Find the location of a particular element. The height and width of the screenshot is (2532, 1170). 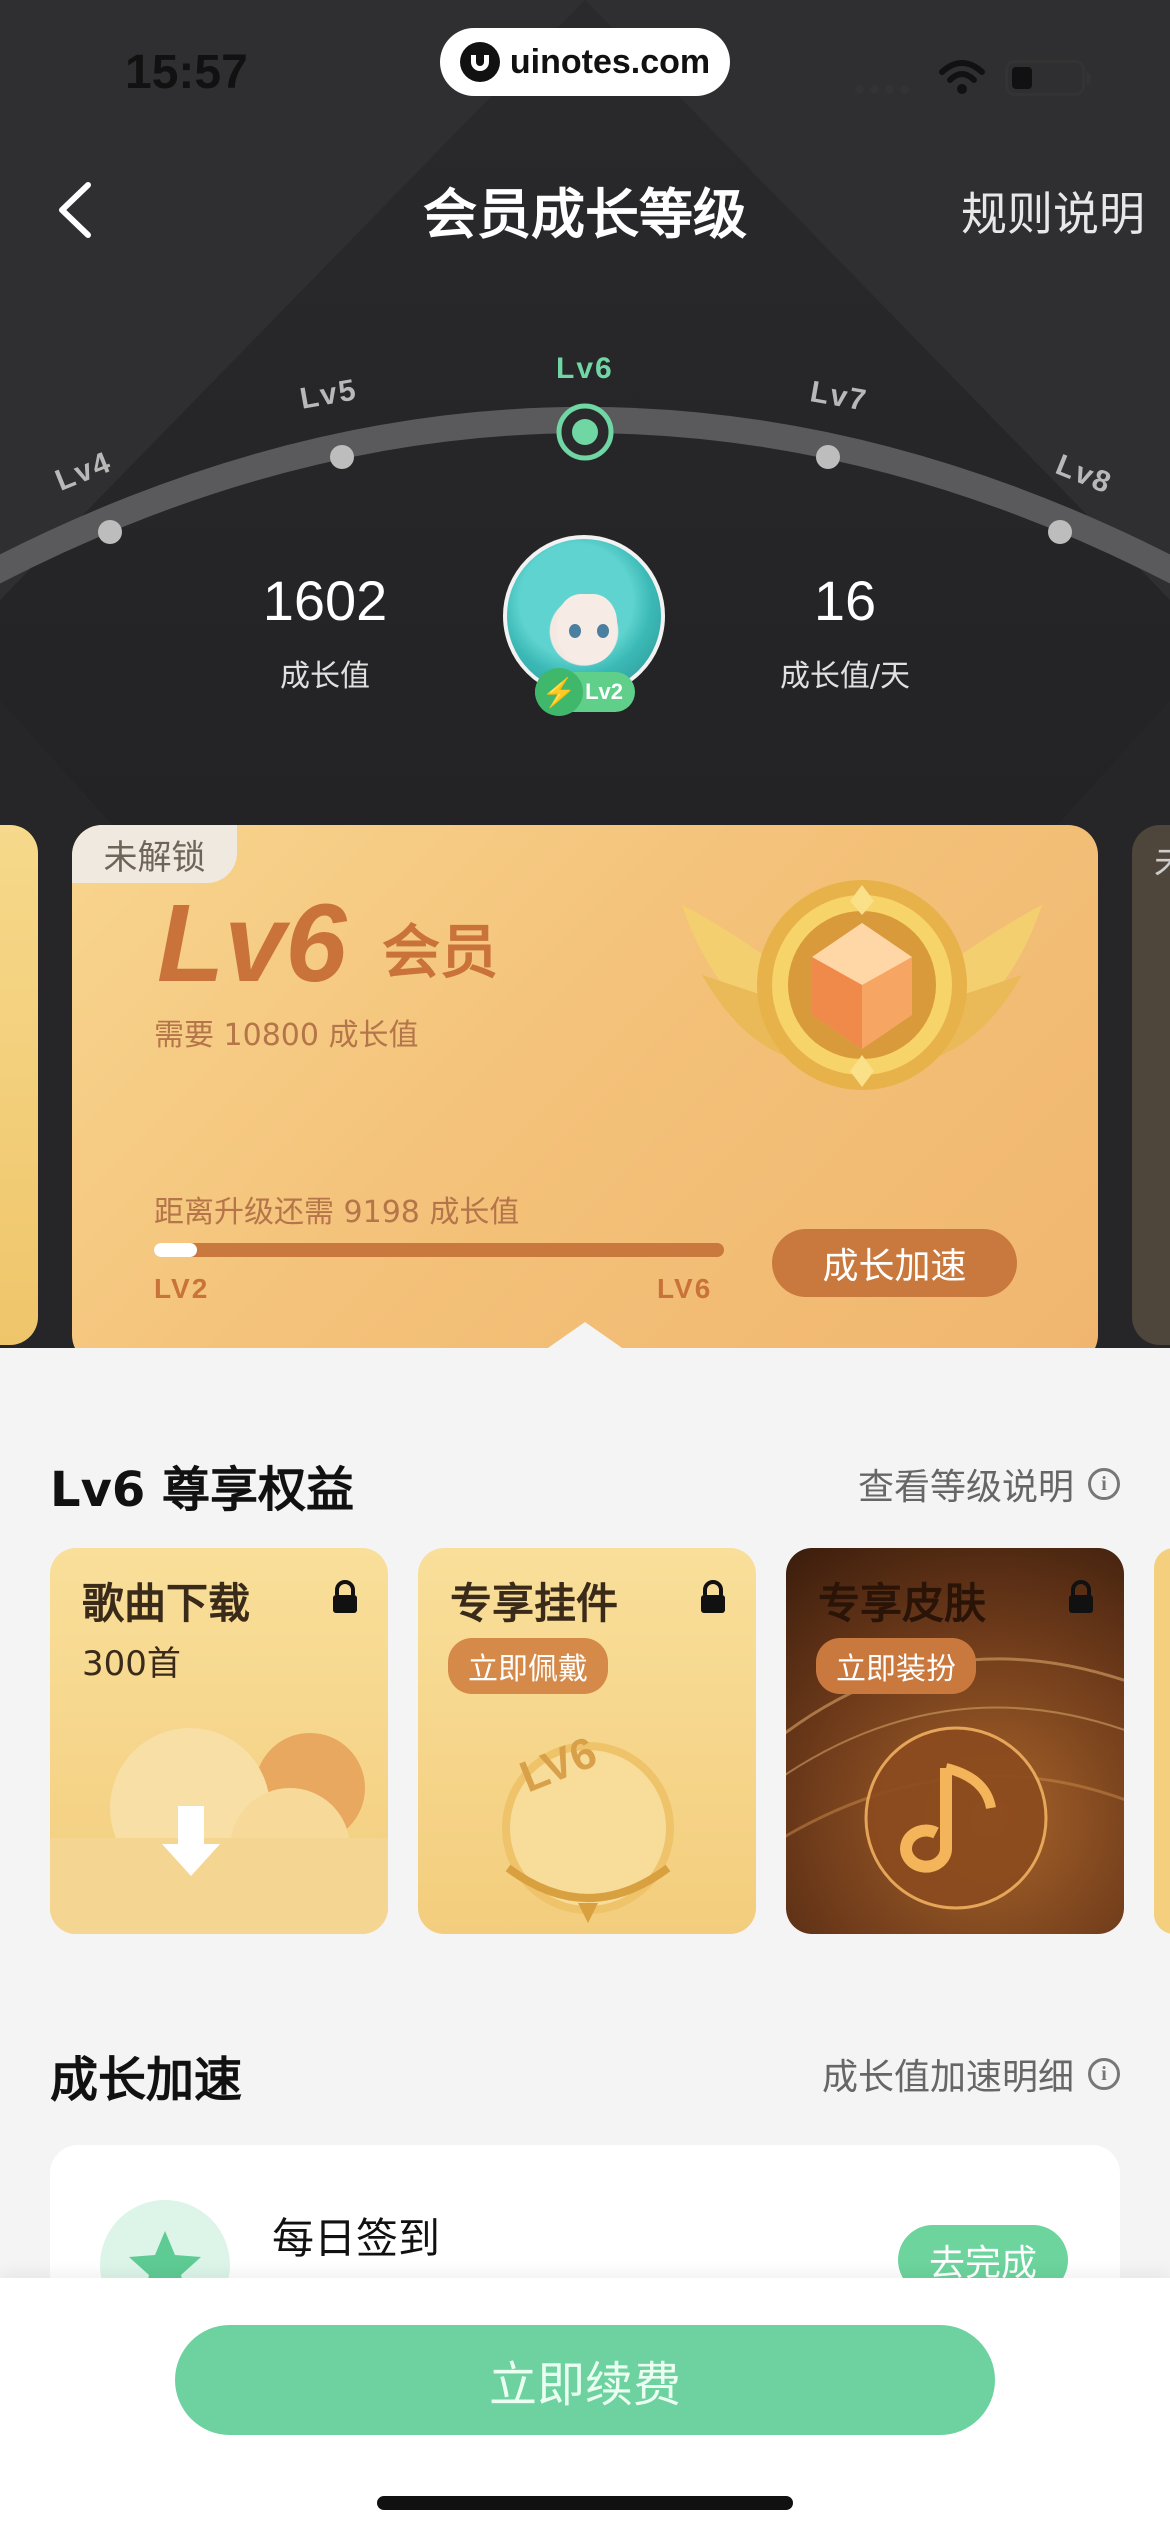

level-progress-bar is located at coordinates (439, 1250).